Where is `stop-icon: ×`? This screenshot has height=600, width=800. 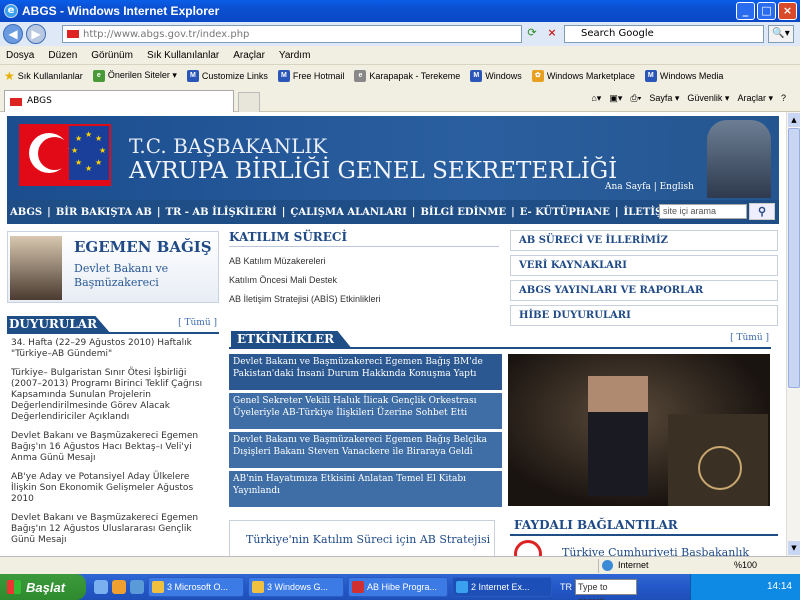
stop-icon: × is located at coordinates (552, 34).